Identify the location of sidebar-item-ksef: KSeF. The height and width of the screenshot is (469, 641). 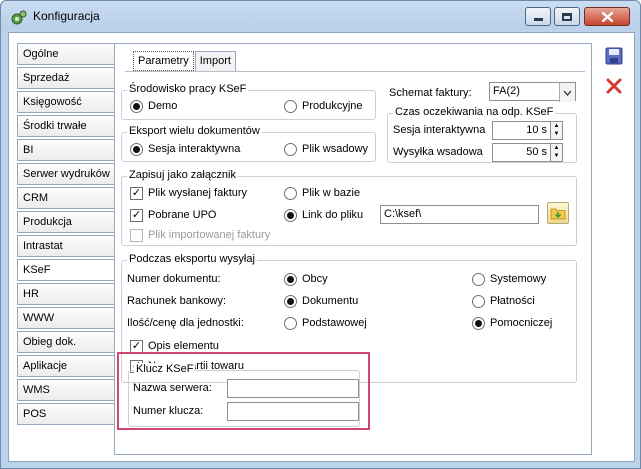
(67, 270).